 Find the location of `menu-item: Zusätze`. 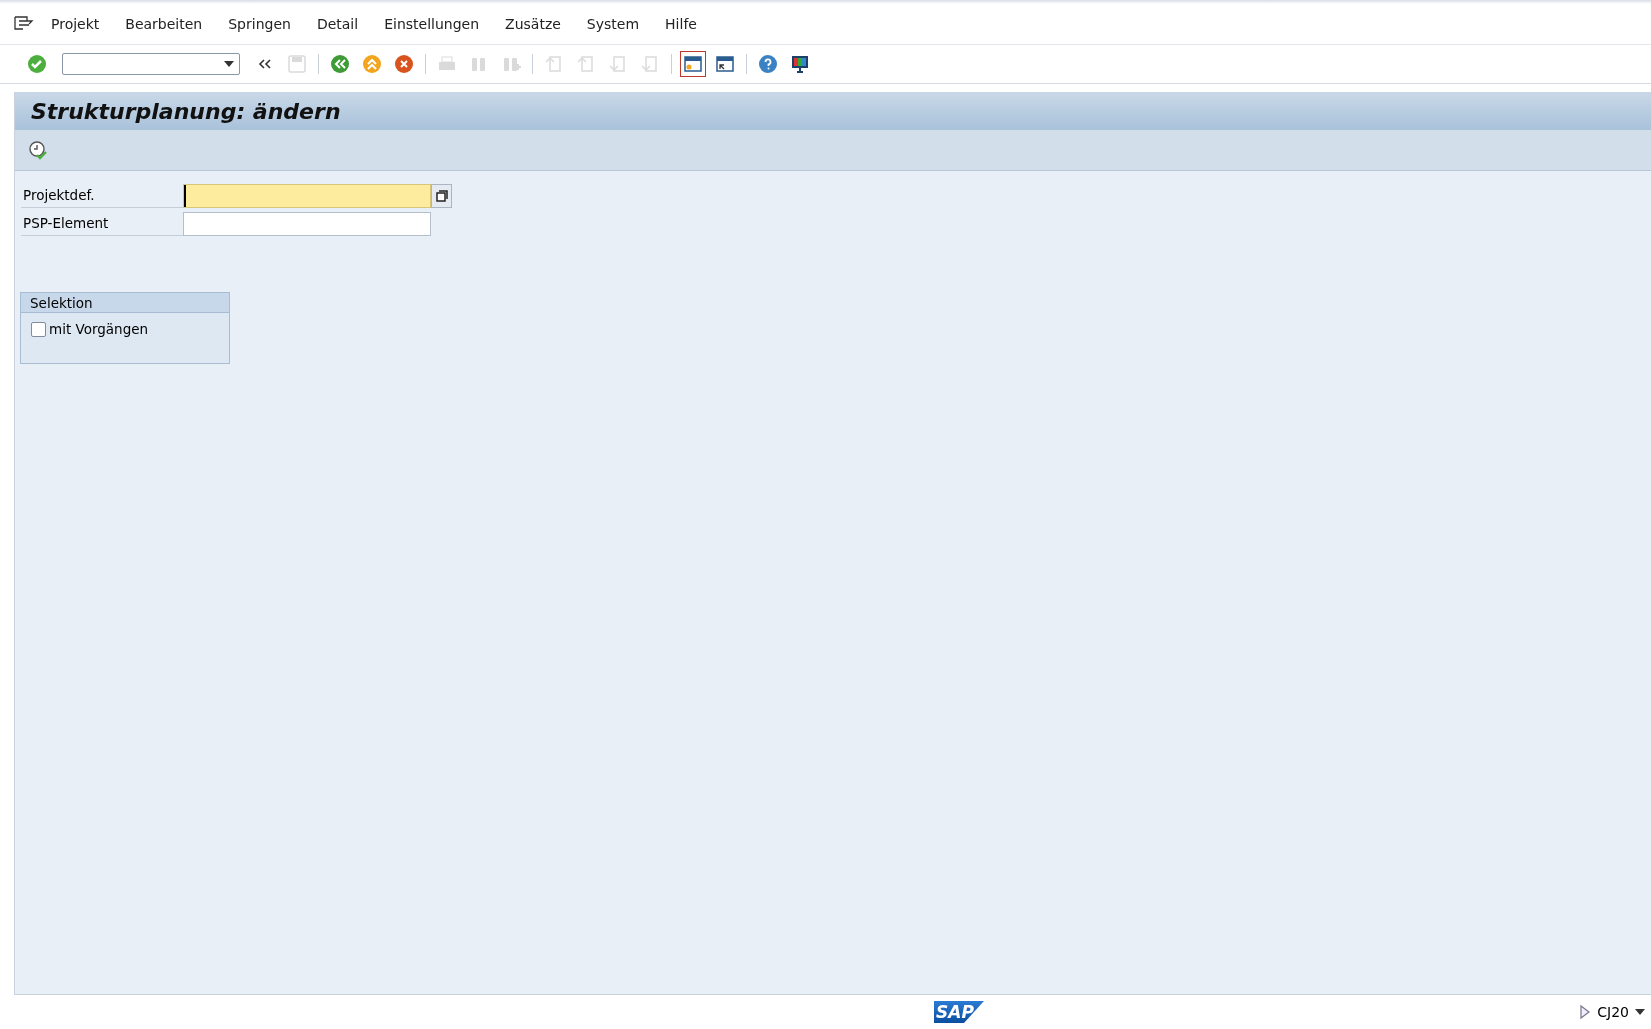

menu-item: Zusätze is located at coordinates (533, 24).